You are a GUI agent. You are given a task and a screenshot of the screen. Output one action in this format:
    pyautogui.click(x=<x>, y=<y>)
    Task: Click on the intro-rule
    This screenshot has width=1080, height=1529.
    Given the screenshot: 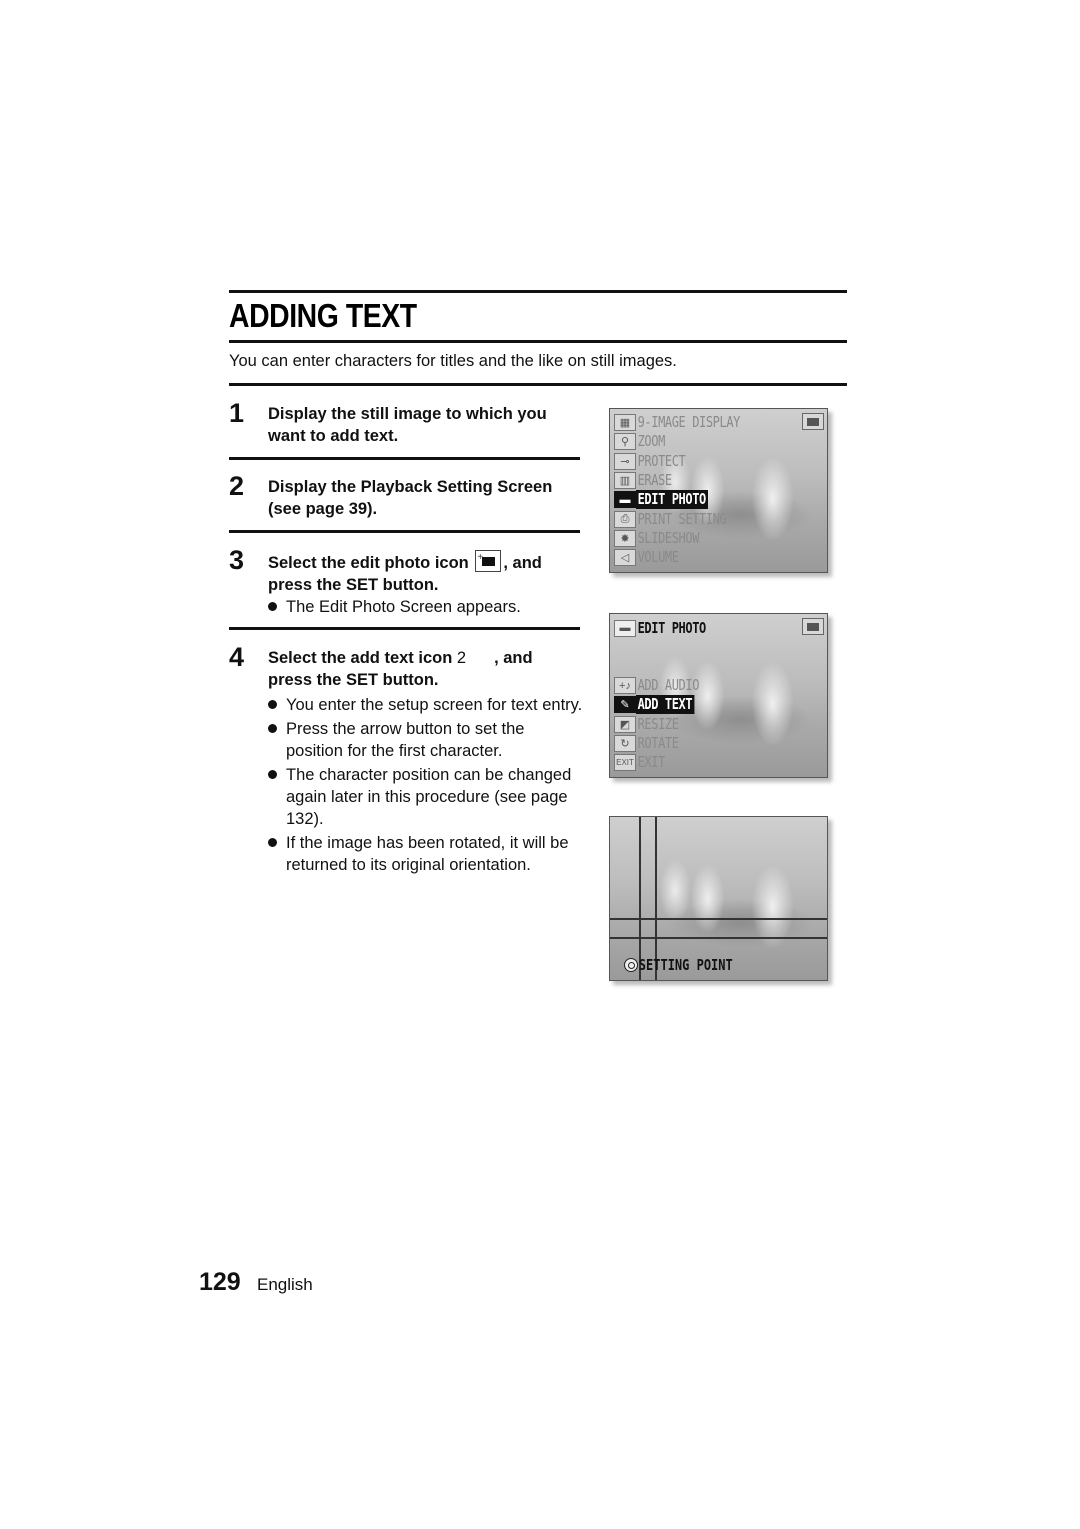 What is the action you would take?
    pyautogui.click(x=538, y=384)
    